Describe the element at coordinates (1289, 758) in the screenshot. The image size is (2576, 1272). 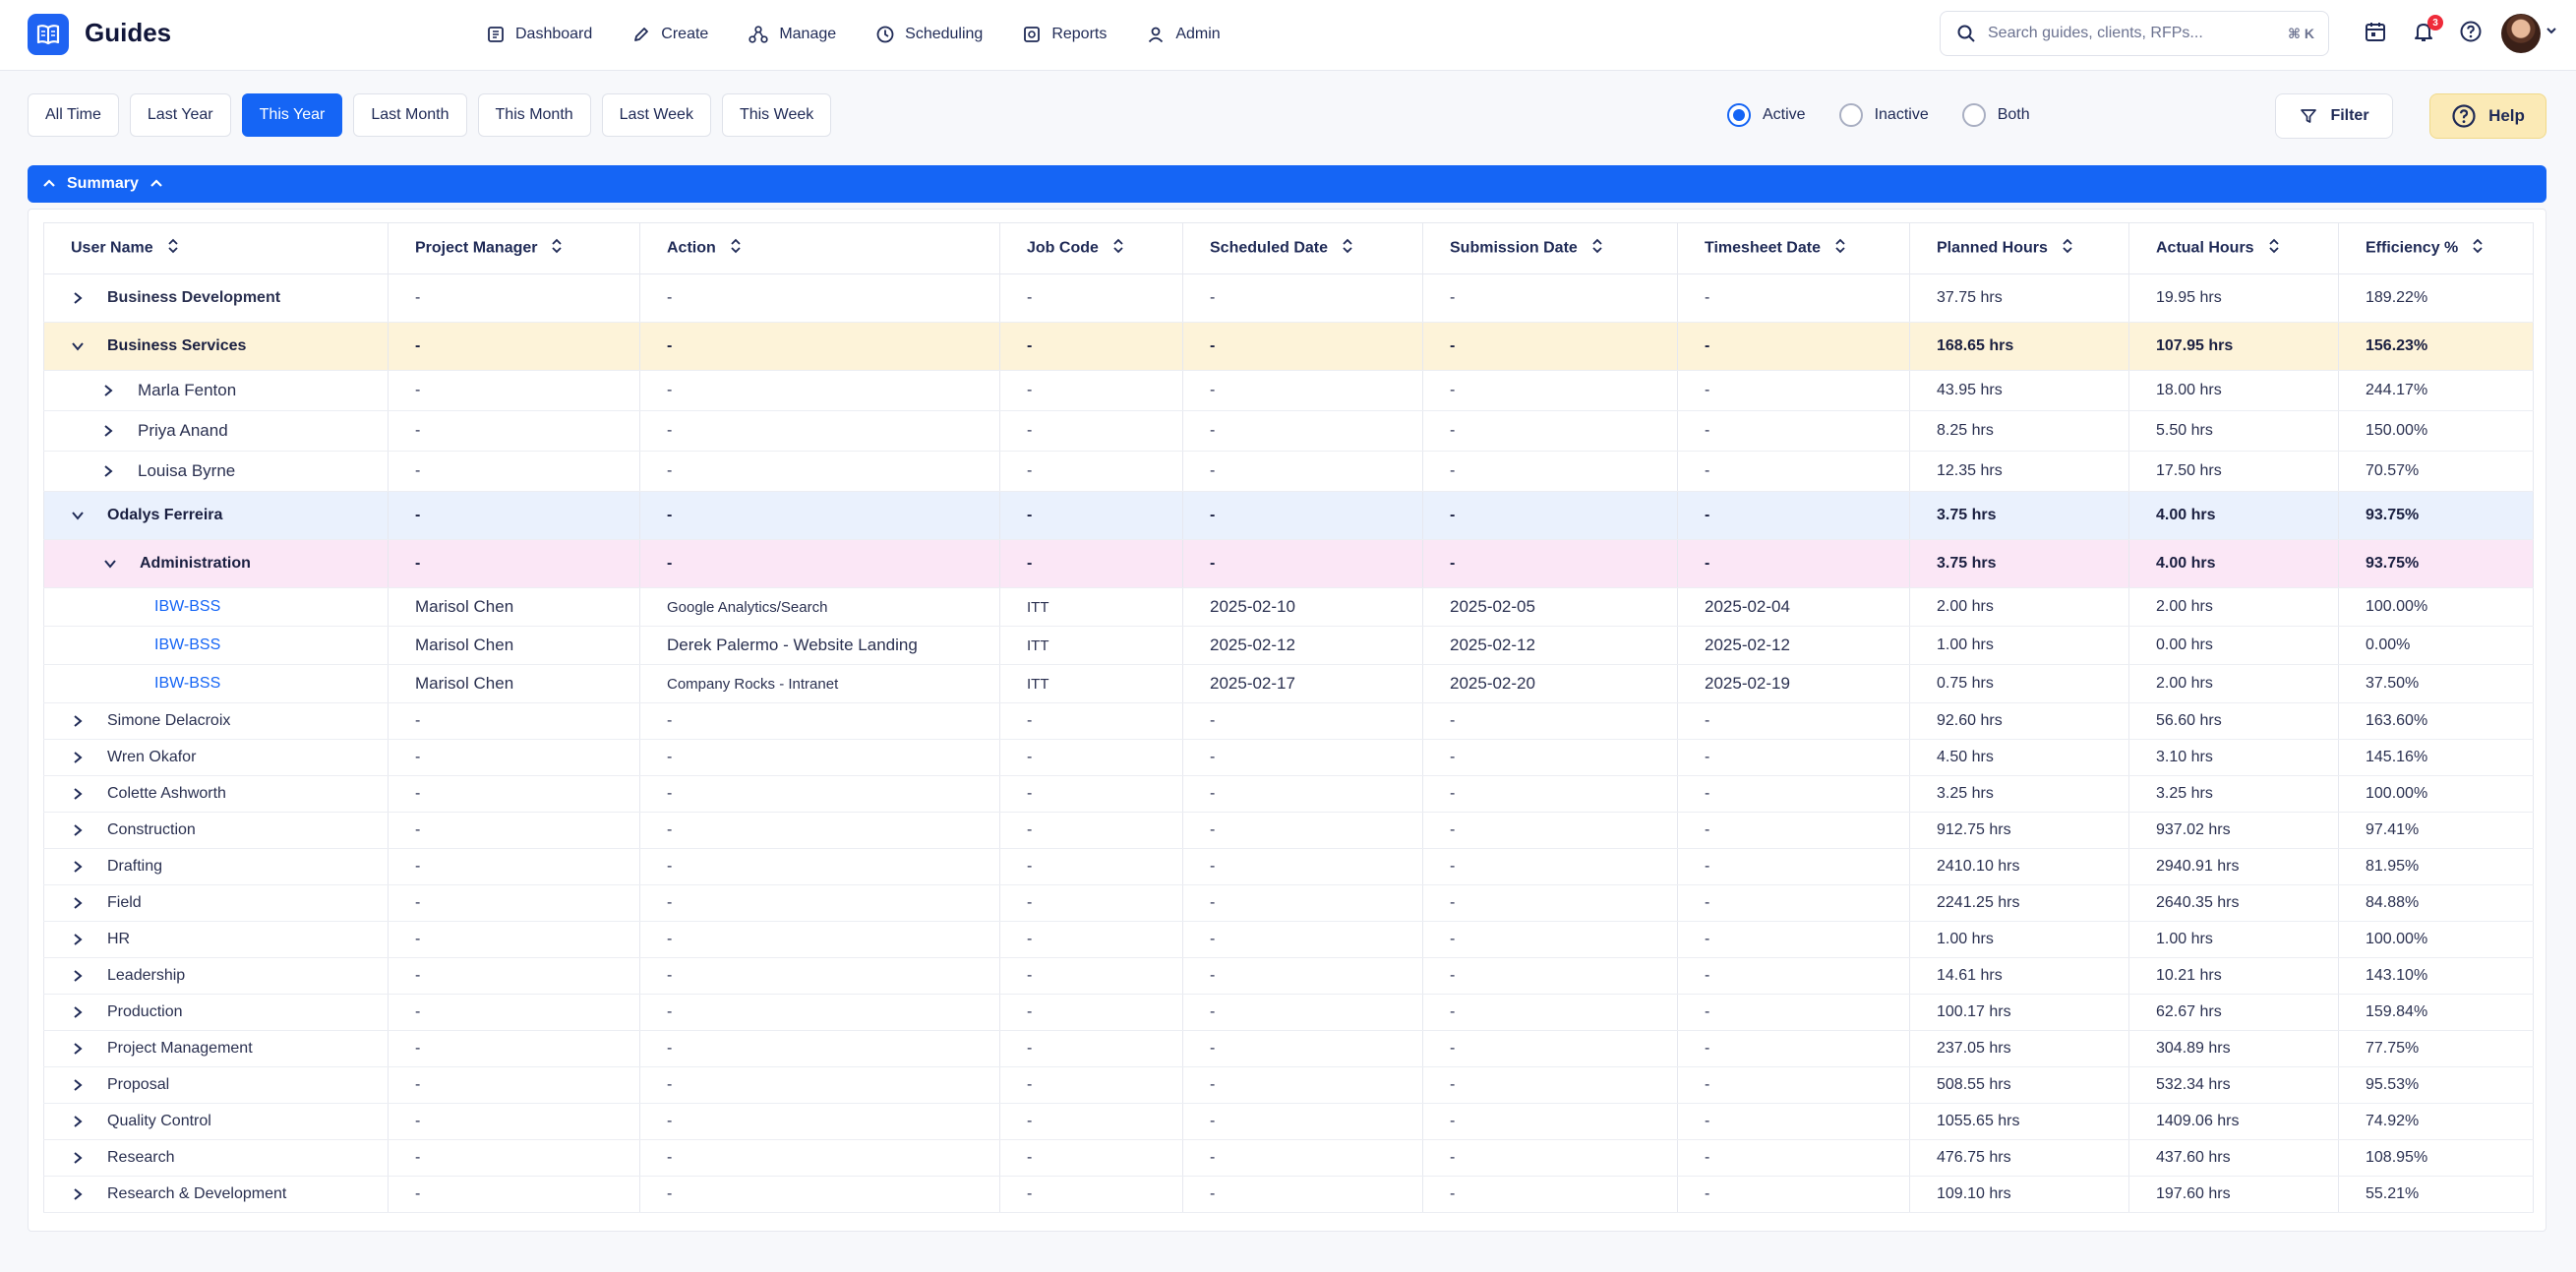
I see `table-row: Wren Okafor - - - - - -4.50 hrs 3.10 hrs 145.16%` at that location.